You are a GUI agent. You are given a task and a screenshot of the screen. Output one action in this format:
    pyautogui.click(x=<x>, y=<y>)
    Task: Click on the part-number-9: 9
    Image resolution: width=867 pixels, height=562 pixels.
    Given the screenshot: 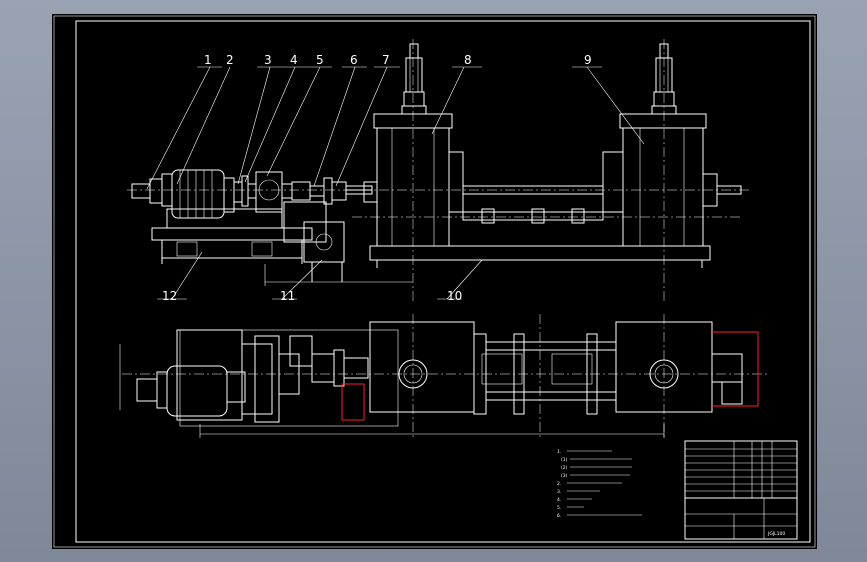 What is the action you would take?
    pyautogui.click(x=588, y=60)
    